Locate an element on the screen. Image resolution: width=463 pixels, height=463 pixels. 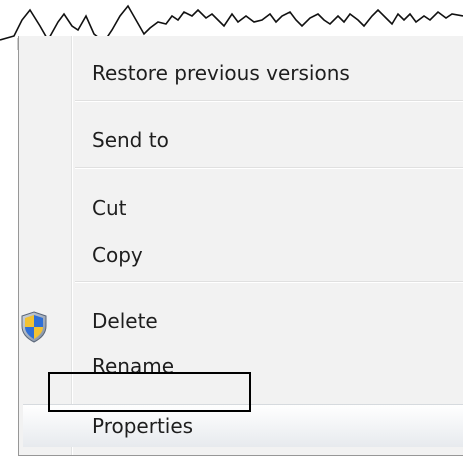
properties-callout-box is located at coordinates (149, 392).